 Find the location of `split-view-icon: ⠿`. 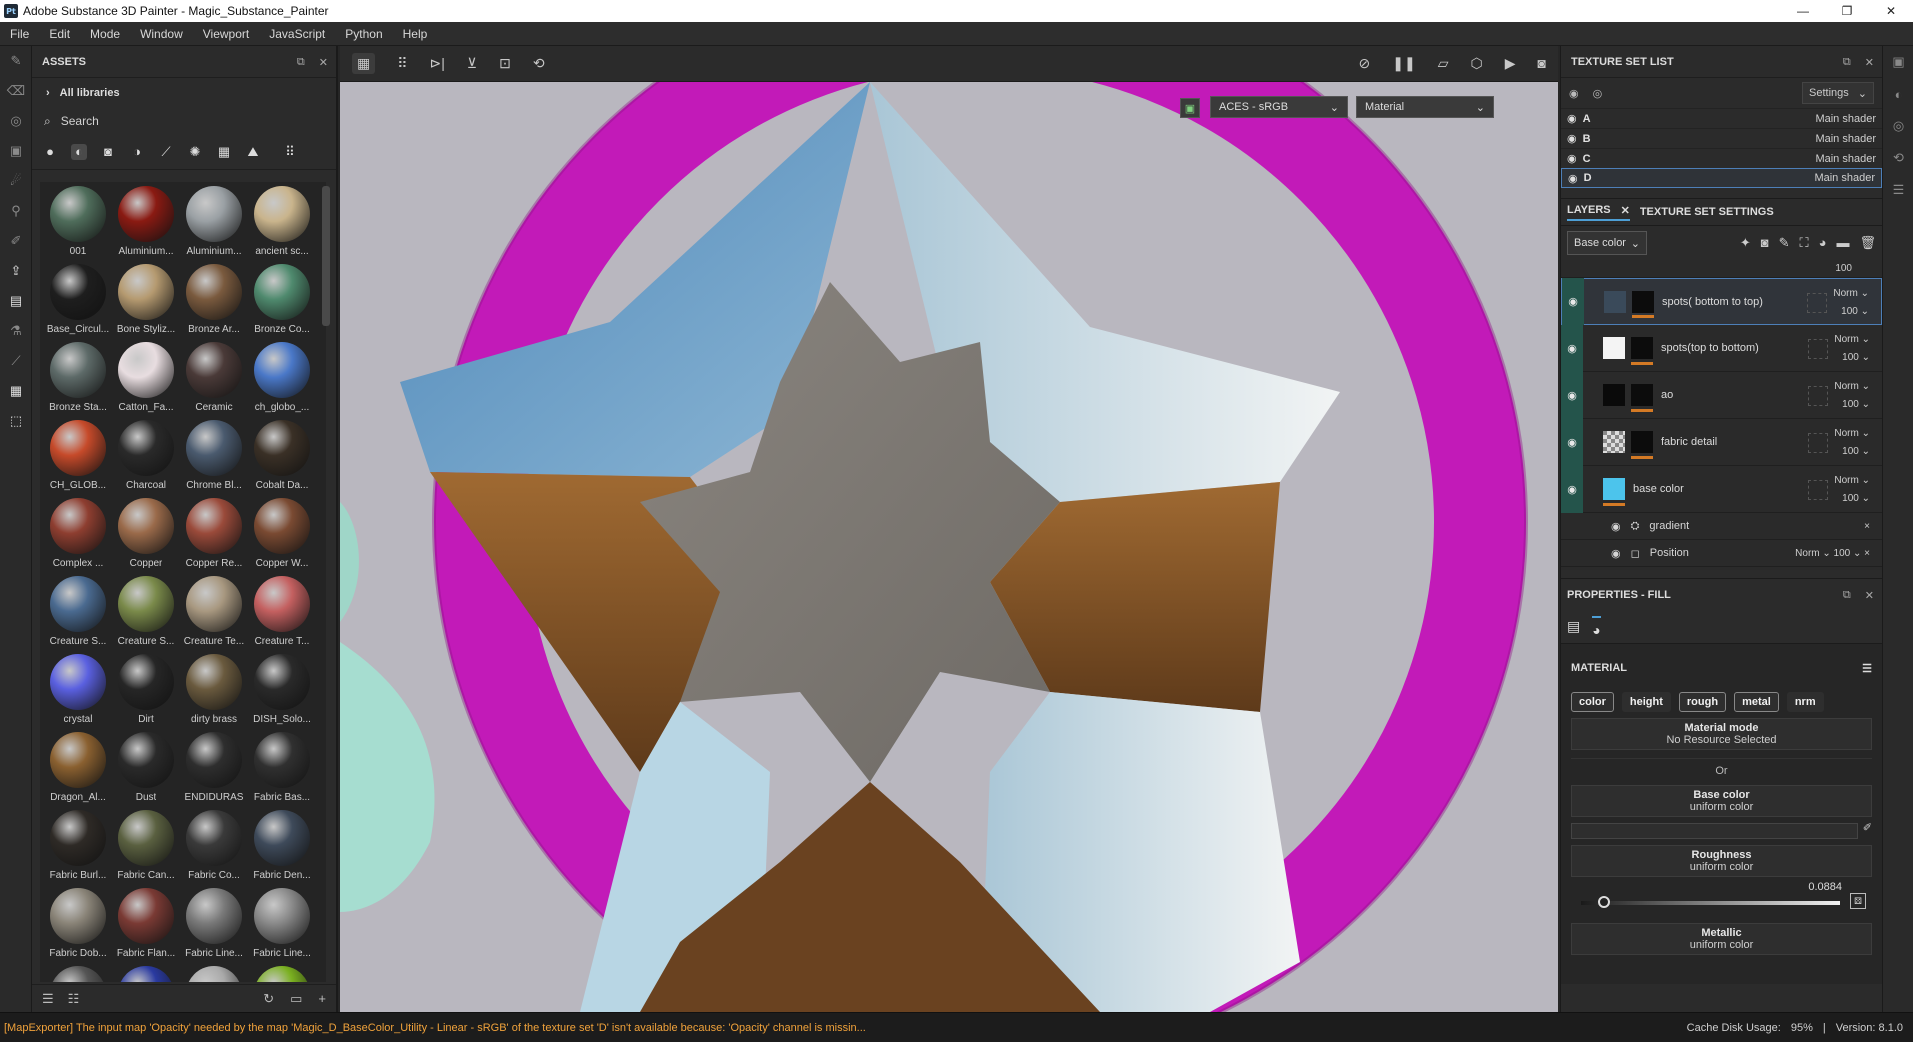

split-view-icon: ⠿ is located at coordinates (402, 63).